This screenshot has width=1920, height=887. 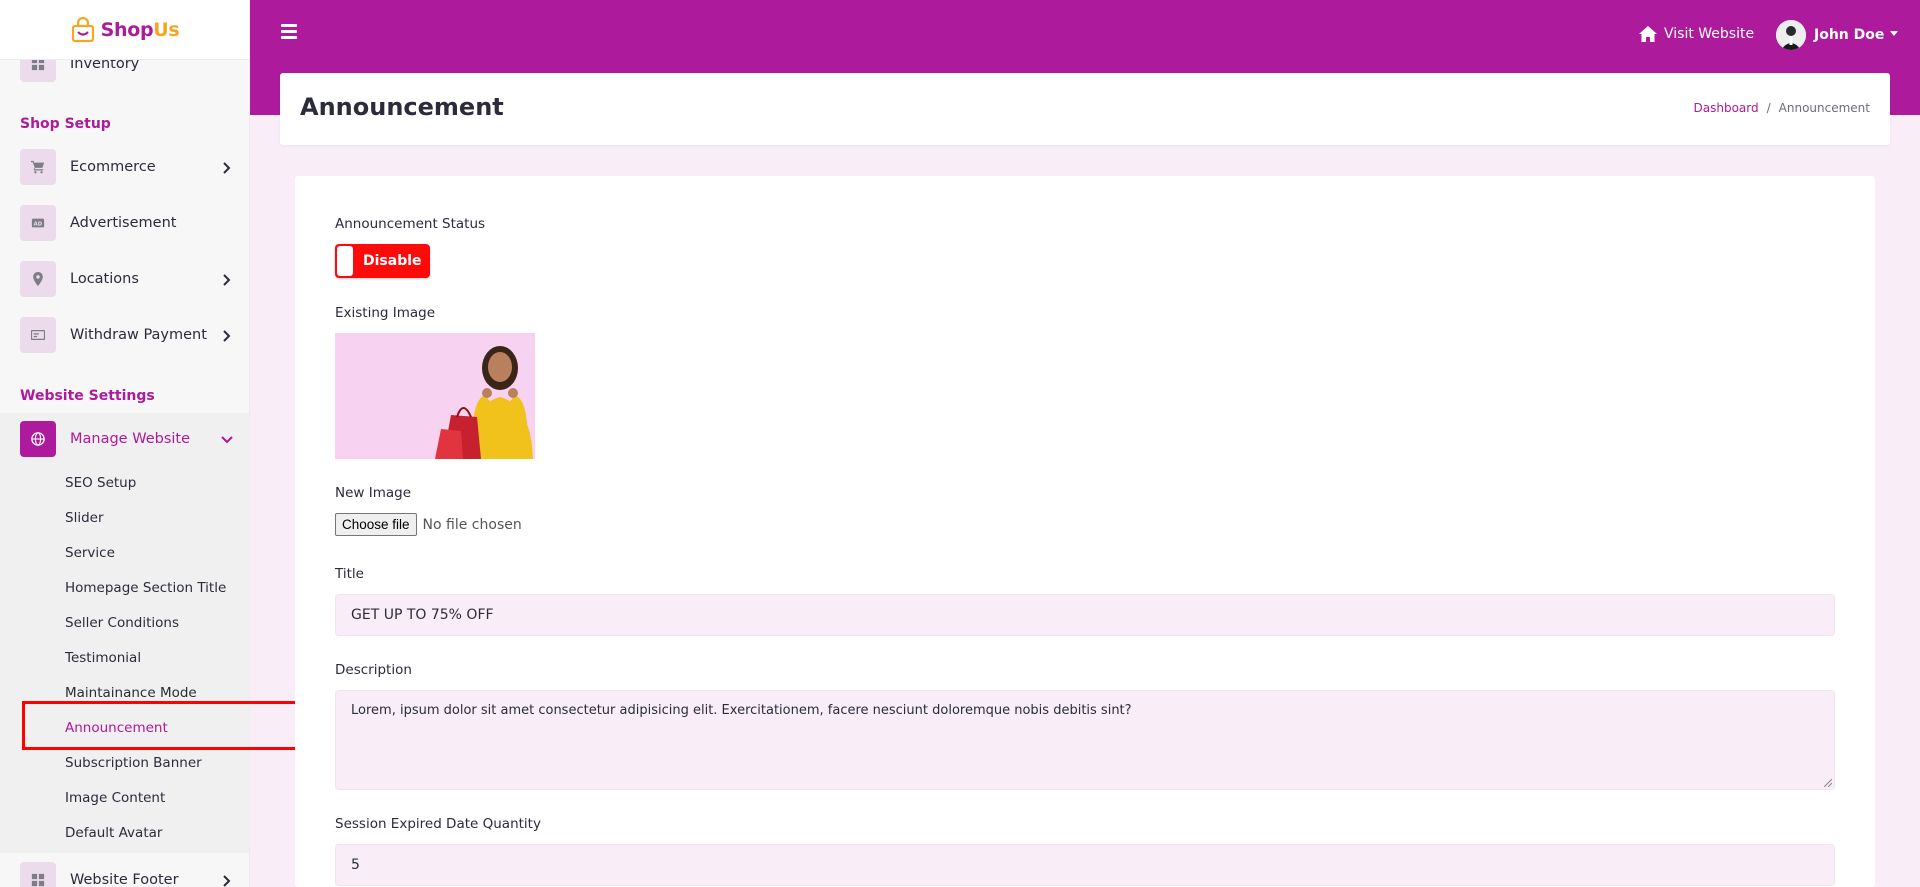 What do you see at coordinates (290, 33) in the screenshot?
I see `menu-toggle-icon` at bounding box center [290, 33].